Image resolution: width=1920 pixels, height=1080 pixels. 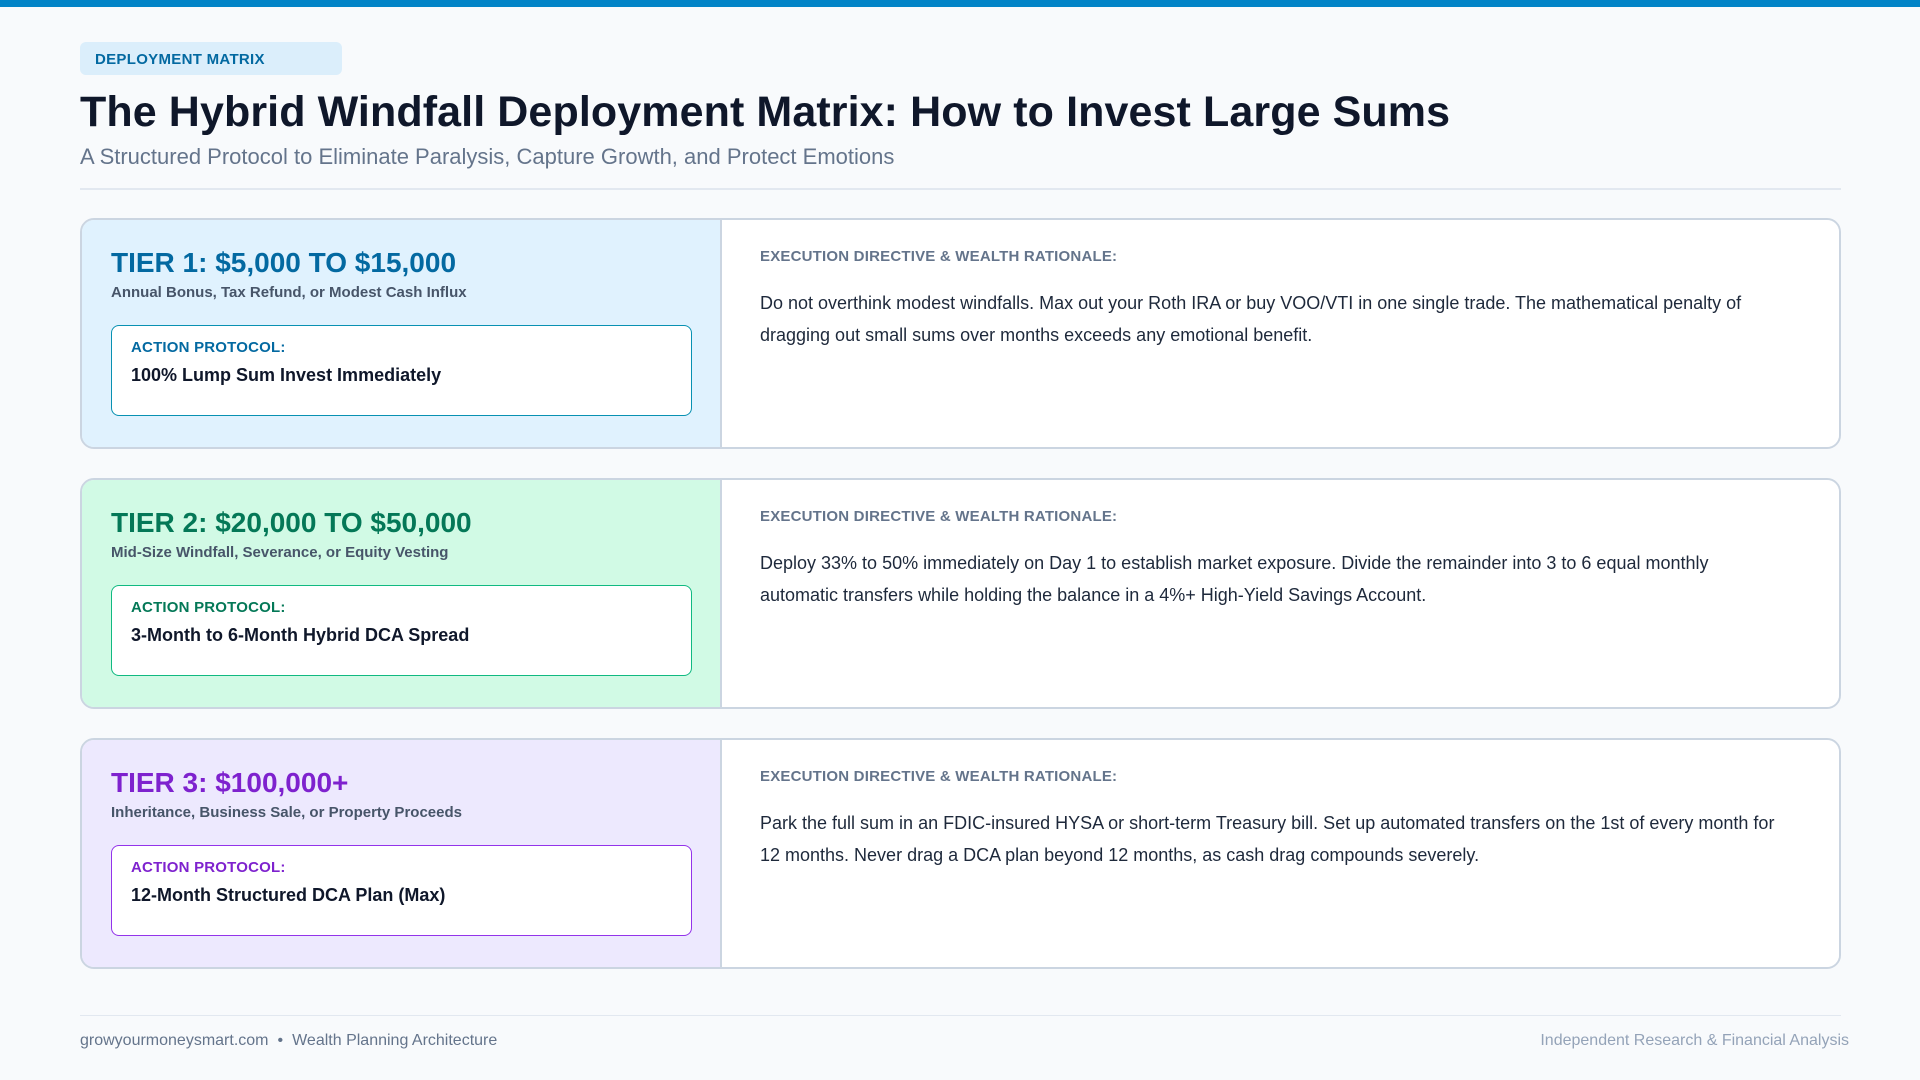 I want to click on footer-divider, so click(x=960, y=1015).